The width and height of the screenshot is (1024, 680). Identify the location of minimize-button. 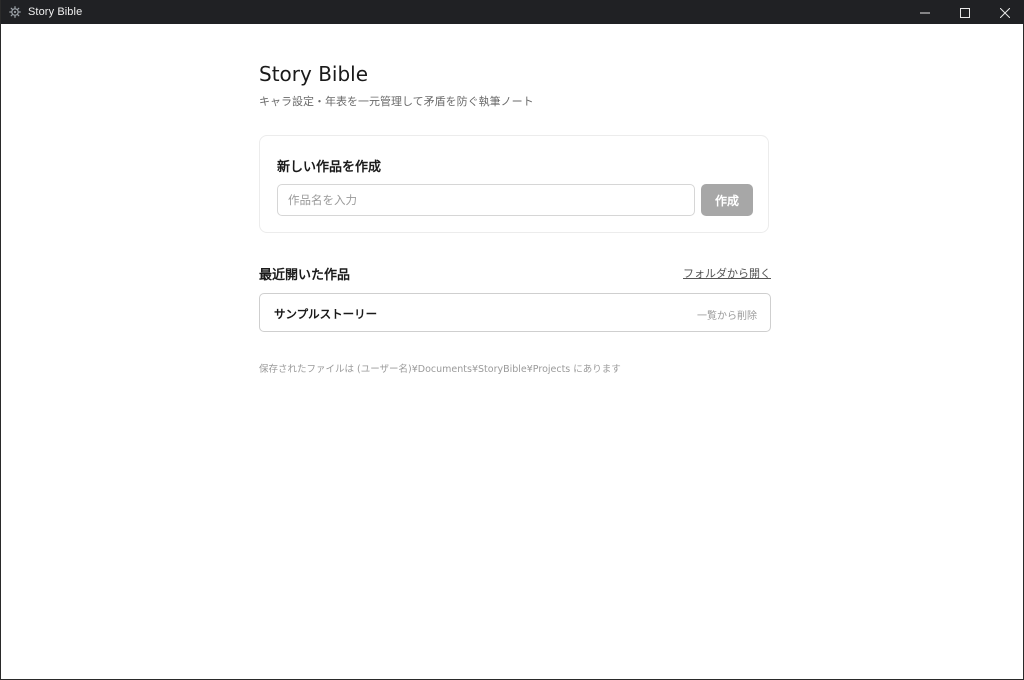
(925, 12).